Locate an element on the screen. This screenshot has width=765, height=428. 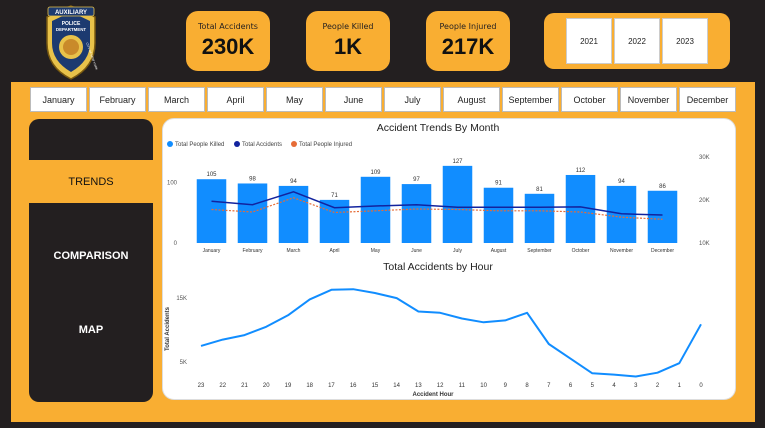
legend-label-injured: Total People Injured is located at coordinates (325, 145).